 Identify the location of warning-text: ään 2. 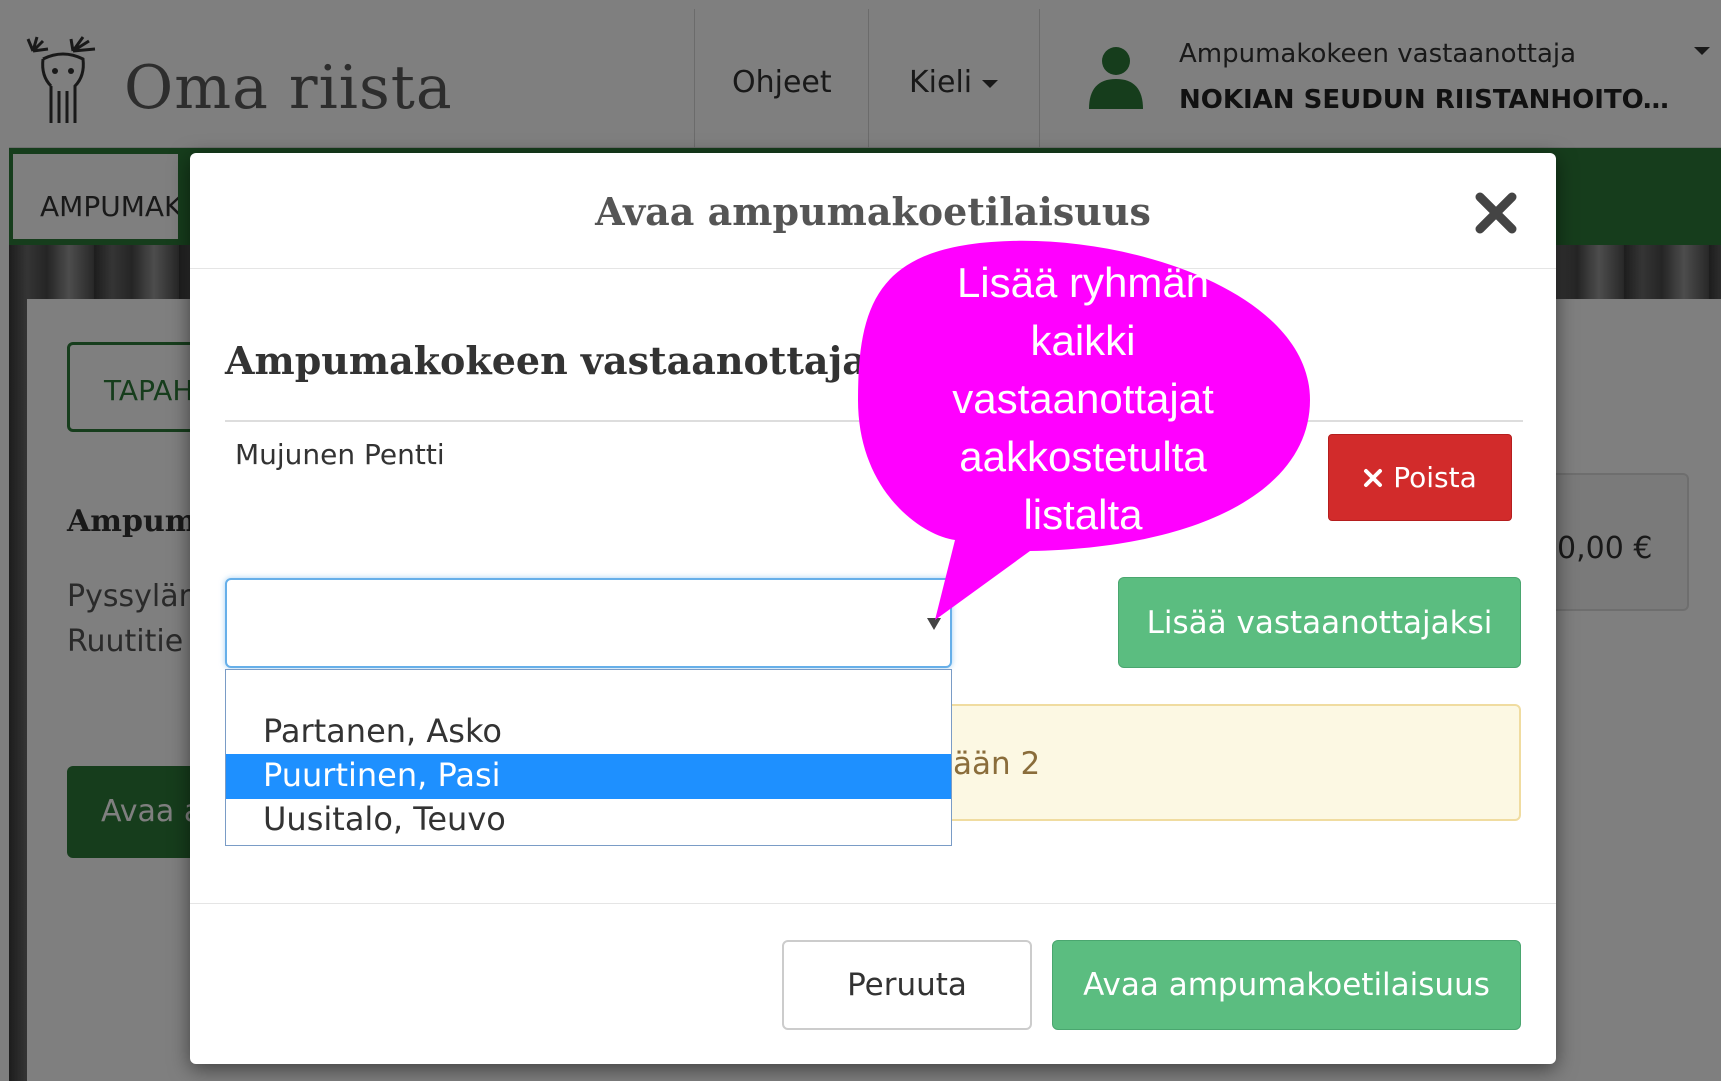
(997, 764).